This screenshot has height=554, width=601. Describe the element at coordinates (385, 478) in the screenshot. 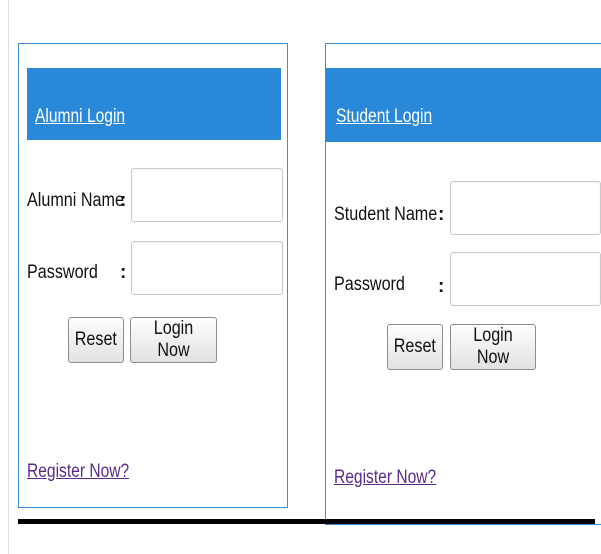

I see `student-register-link: Register Now?` at that location.